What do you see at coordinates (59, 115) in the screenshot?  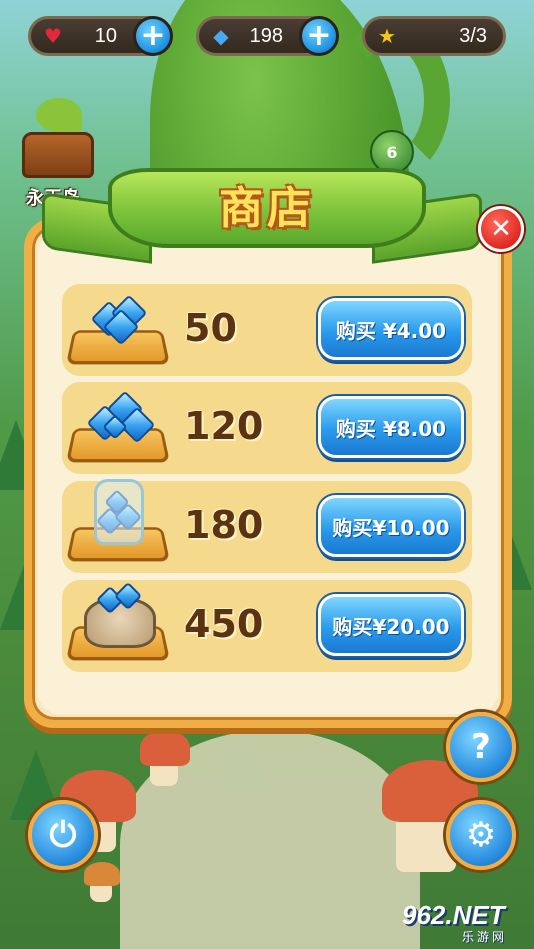 I see `leaf-decoration` at bounding box center [59, 115].